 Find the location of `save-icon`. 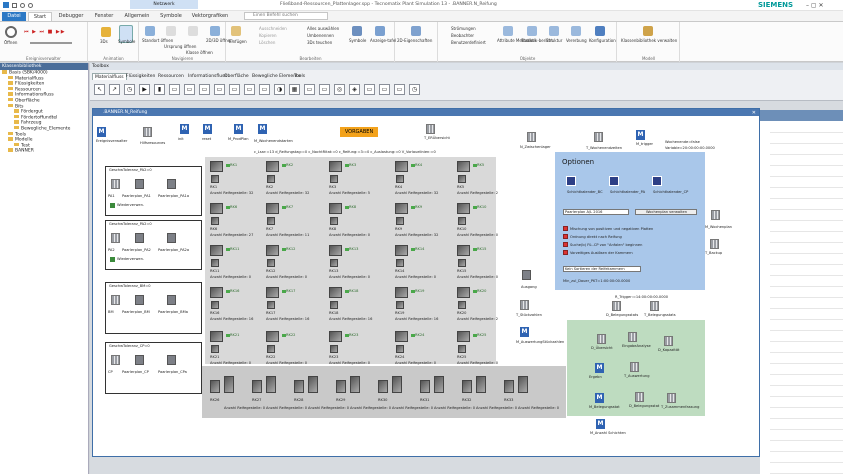

save-icon is located at coordinates (14, 5).